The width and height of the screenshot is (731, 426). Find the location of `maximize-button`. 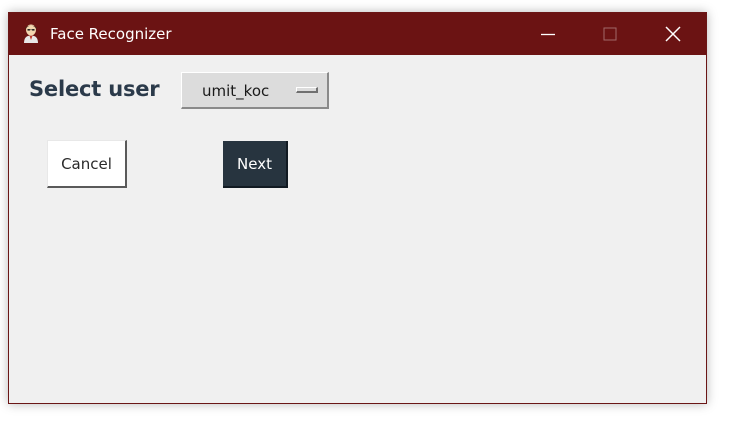

maximize-button is located at coordinates (610, 34).